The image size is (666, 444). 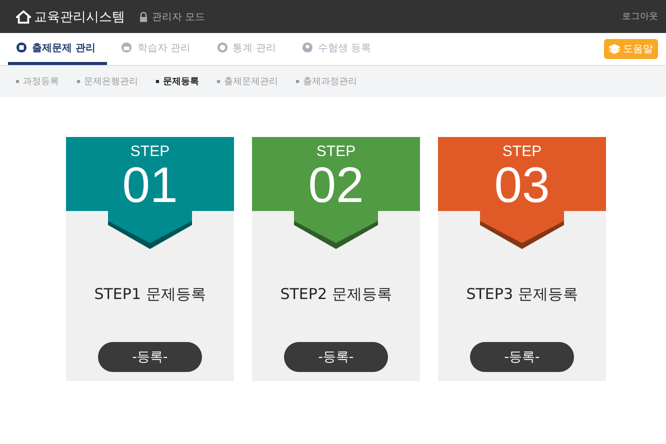 I want to click on nav-tab: 학습자 관리, so click(x=158, y=49).